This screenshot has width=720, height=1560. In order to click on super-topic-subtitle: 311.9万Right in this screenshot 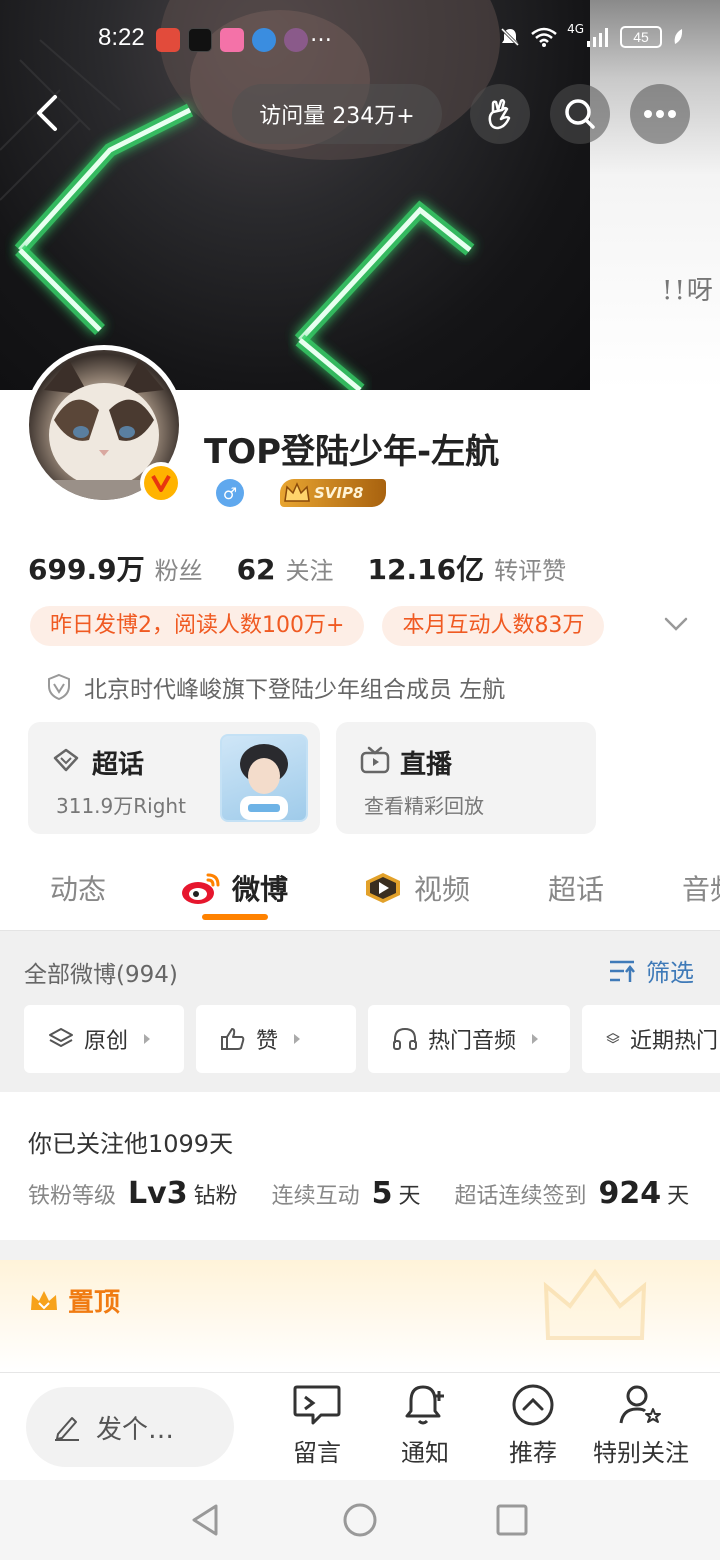, I will do `click(121, 806)`.